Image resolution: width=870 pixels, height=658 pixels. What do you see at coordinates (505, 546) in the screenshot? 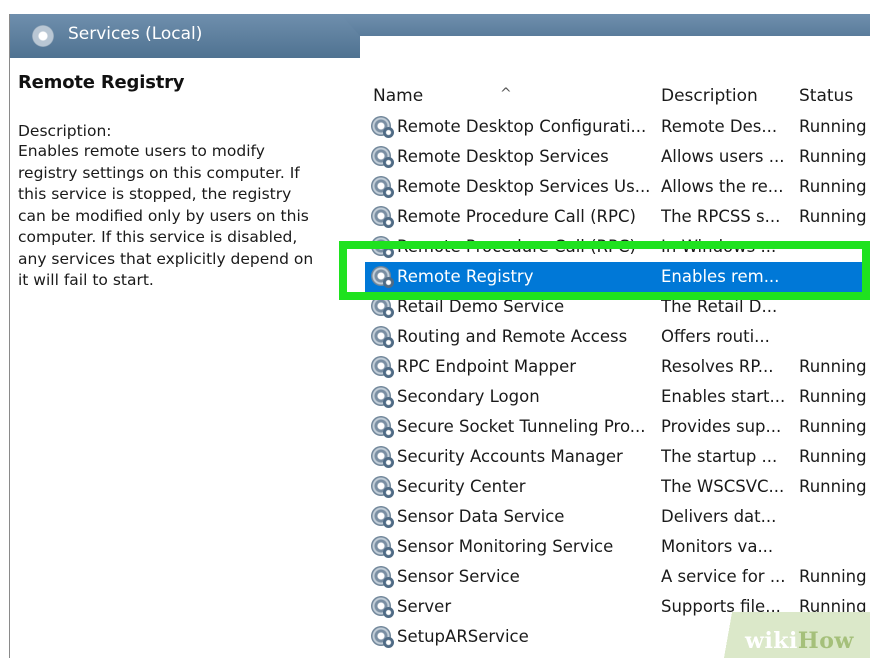
I see `service-name: Sensor Monitoring Service` at bounding box center [505, 546].